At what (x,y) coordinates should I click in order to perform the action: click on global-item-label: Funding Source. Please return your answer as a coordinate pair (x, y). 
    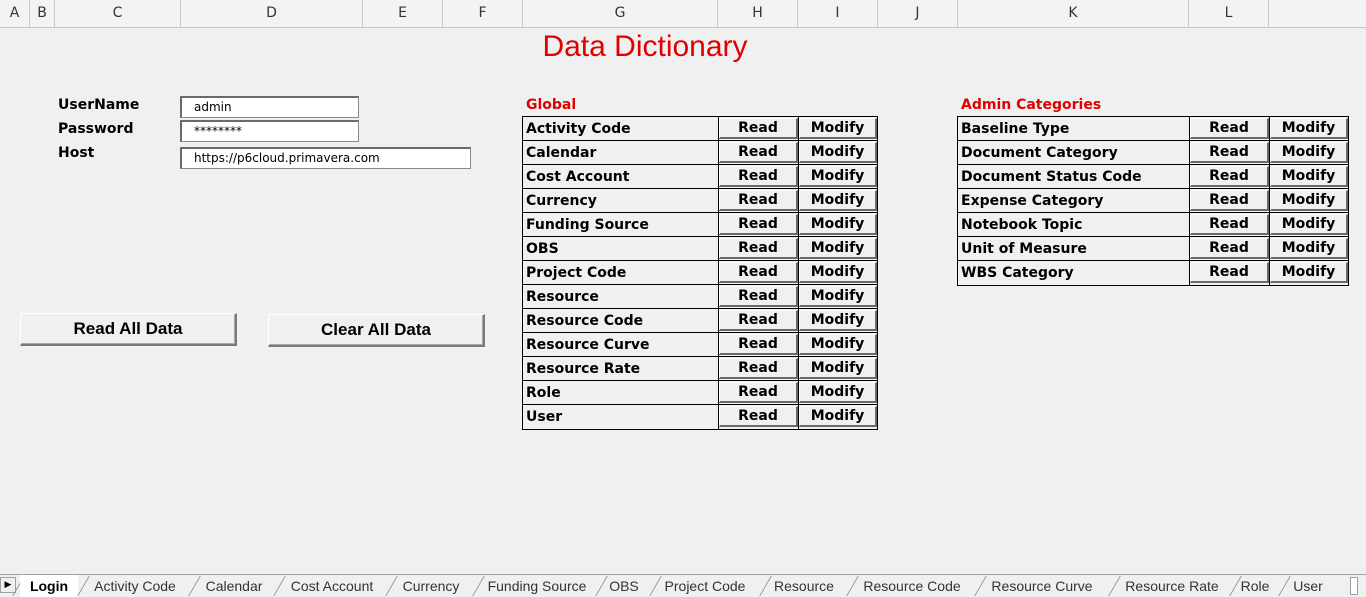
    Looking at the image, I should click on (587, 225).